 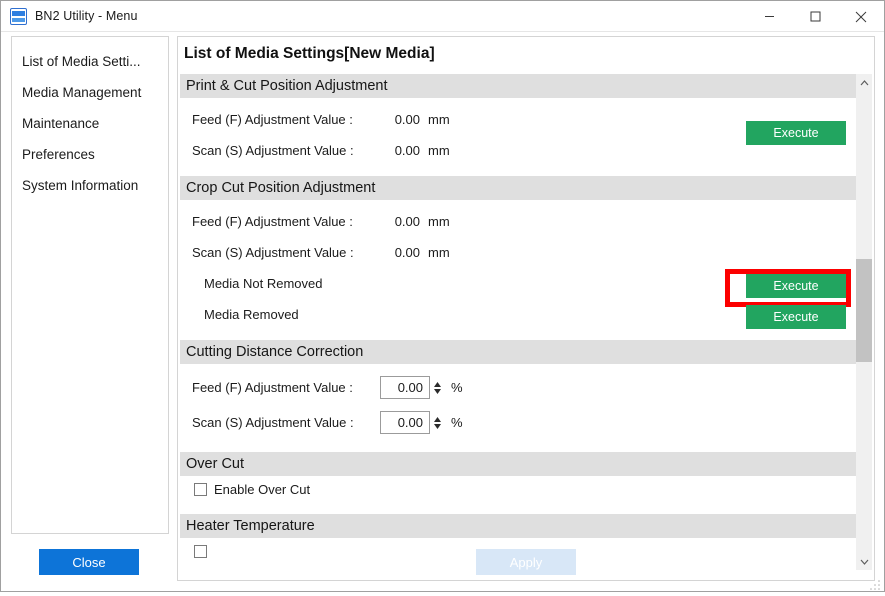 I want to click on window-controls, so click(x=815, y=16).